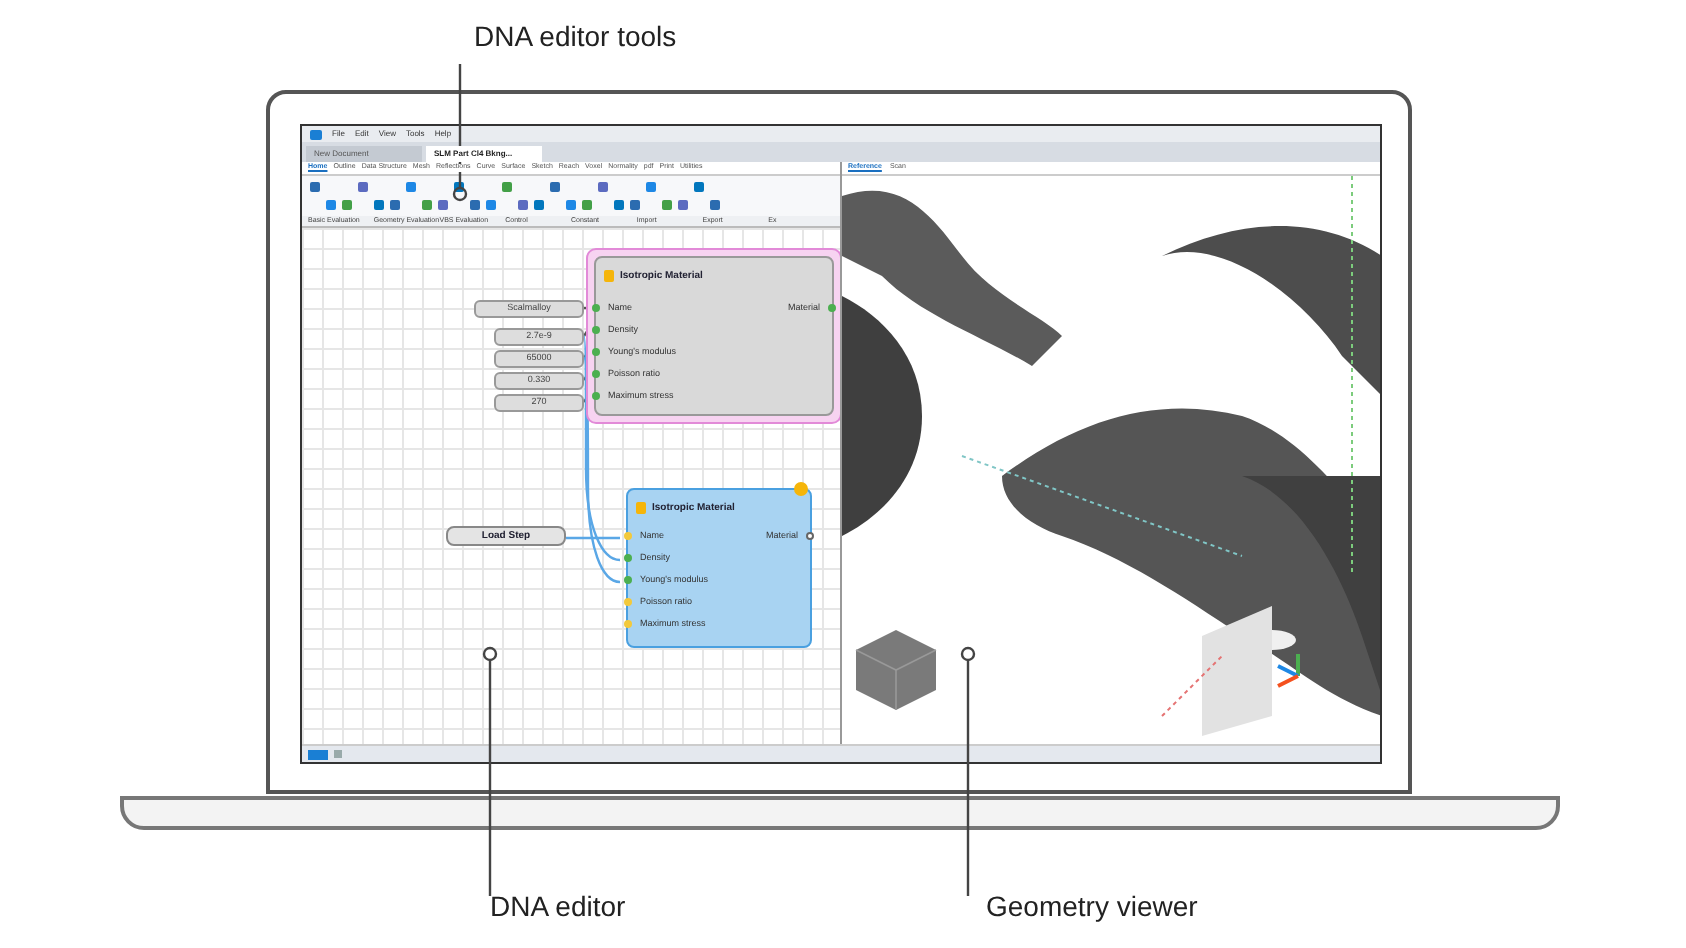  I want to click on axis-triad-icon, so click(1290, 670).